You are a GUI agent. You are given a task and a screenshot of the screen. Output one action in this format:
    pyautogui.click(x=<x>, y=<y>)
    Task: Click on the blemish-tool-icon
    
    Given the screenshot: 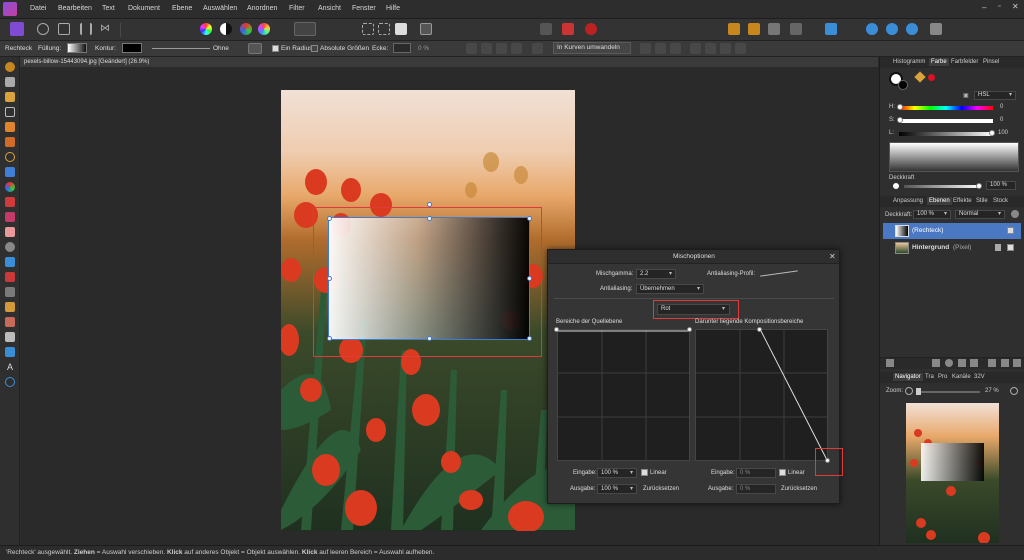 What is the action you would take?
    pyautogui.click(x=10, y=277)
    